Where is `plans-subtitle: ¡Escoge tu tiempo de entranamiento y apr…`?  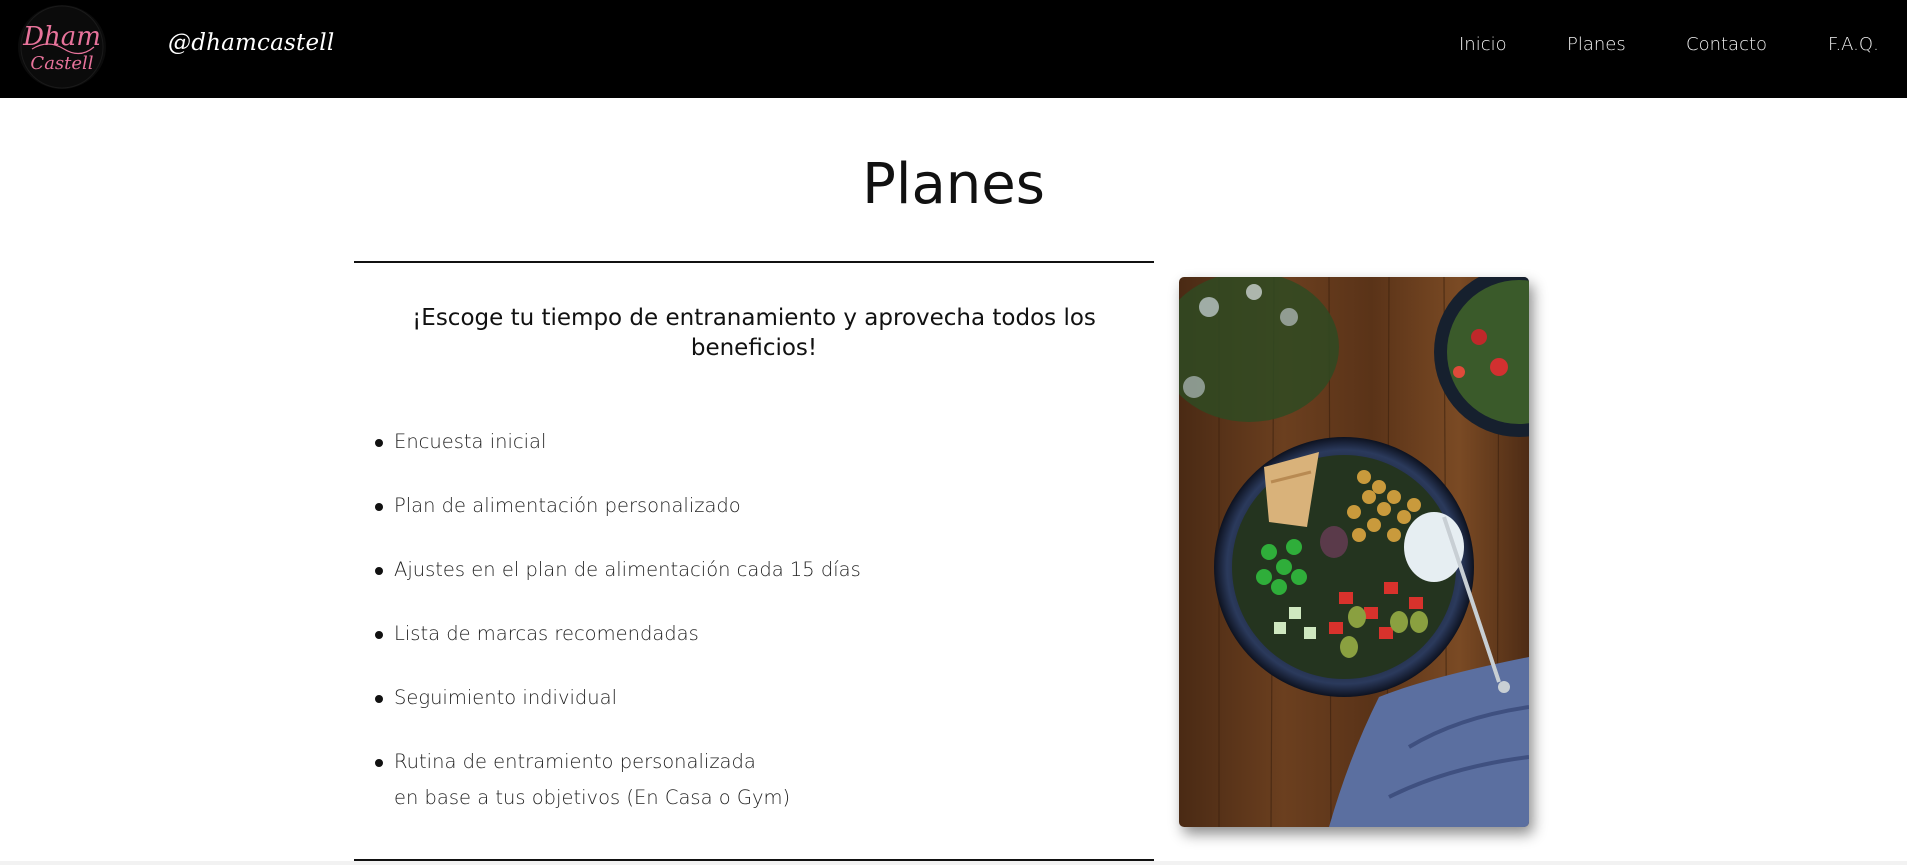
plans-subtitle: ¡Escoge tu tiempo de entranamiento y apr… is located at coordinates (754, 333).